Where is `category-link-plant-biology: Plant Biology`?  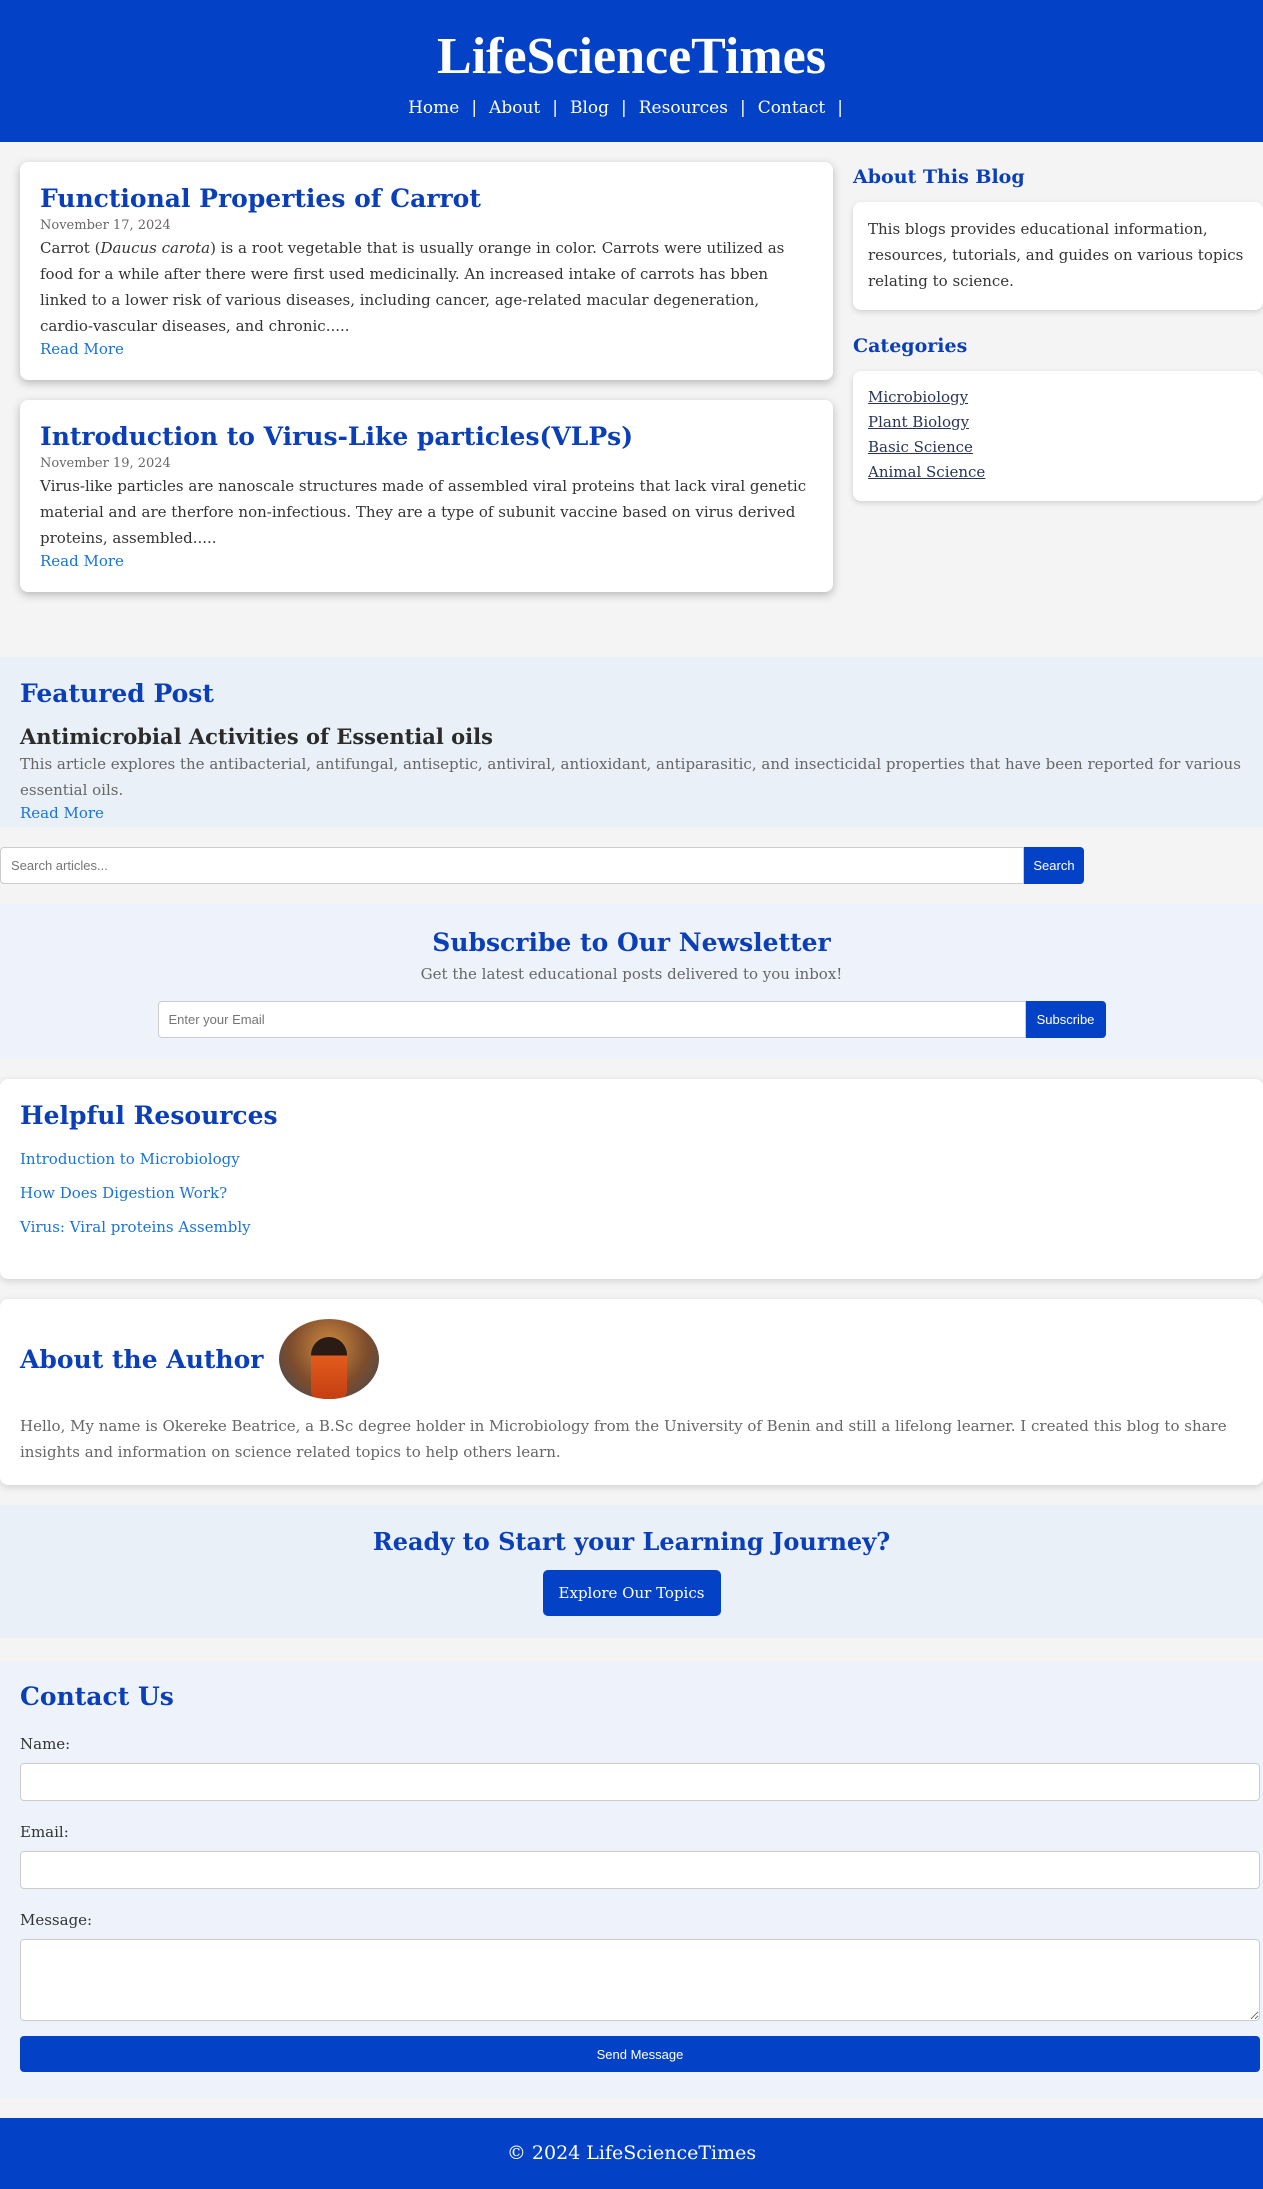 category-link-plant-biology: Plant Biology is located at coordinates (1058, 422).